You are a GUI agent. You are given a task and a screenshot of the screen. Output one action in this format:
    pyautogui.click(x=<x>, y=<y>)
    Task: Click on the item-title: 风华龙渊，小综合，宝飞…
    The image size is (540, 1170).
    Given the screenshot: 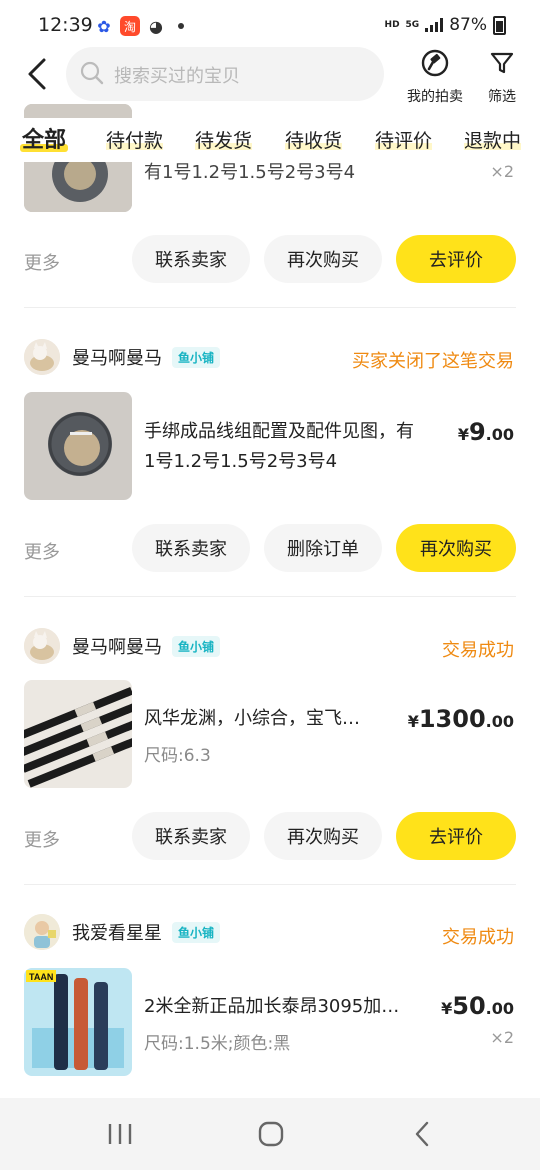 What is the action you would take?
    pyautogui.click(x=252, y=719)
    